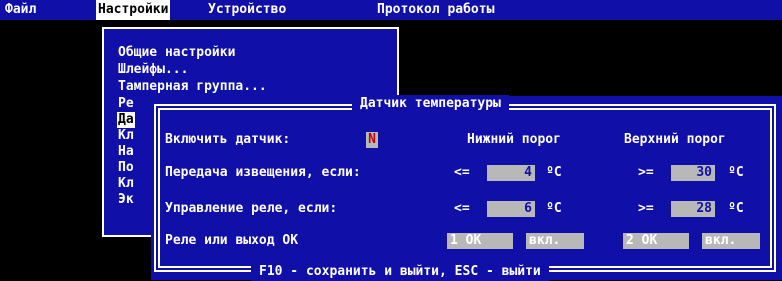 The height and width of the screenshot is (281, 782). What do you see at coordinates (126, 200) in the screenshot?
I see `menu-item-screen: Эк` at bounding box center [126, 200].